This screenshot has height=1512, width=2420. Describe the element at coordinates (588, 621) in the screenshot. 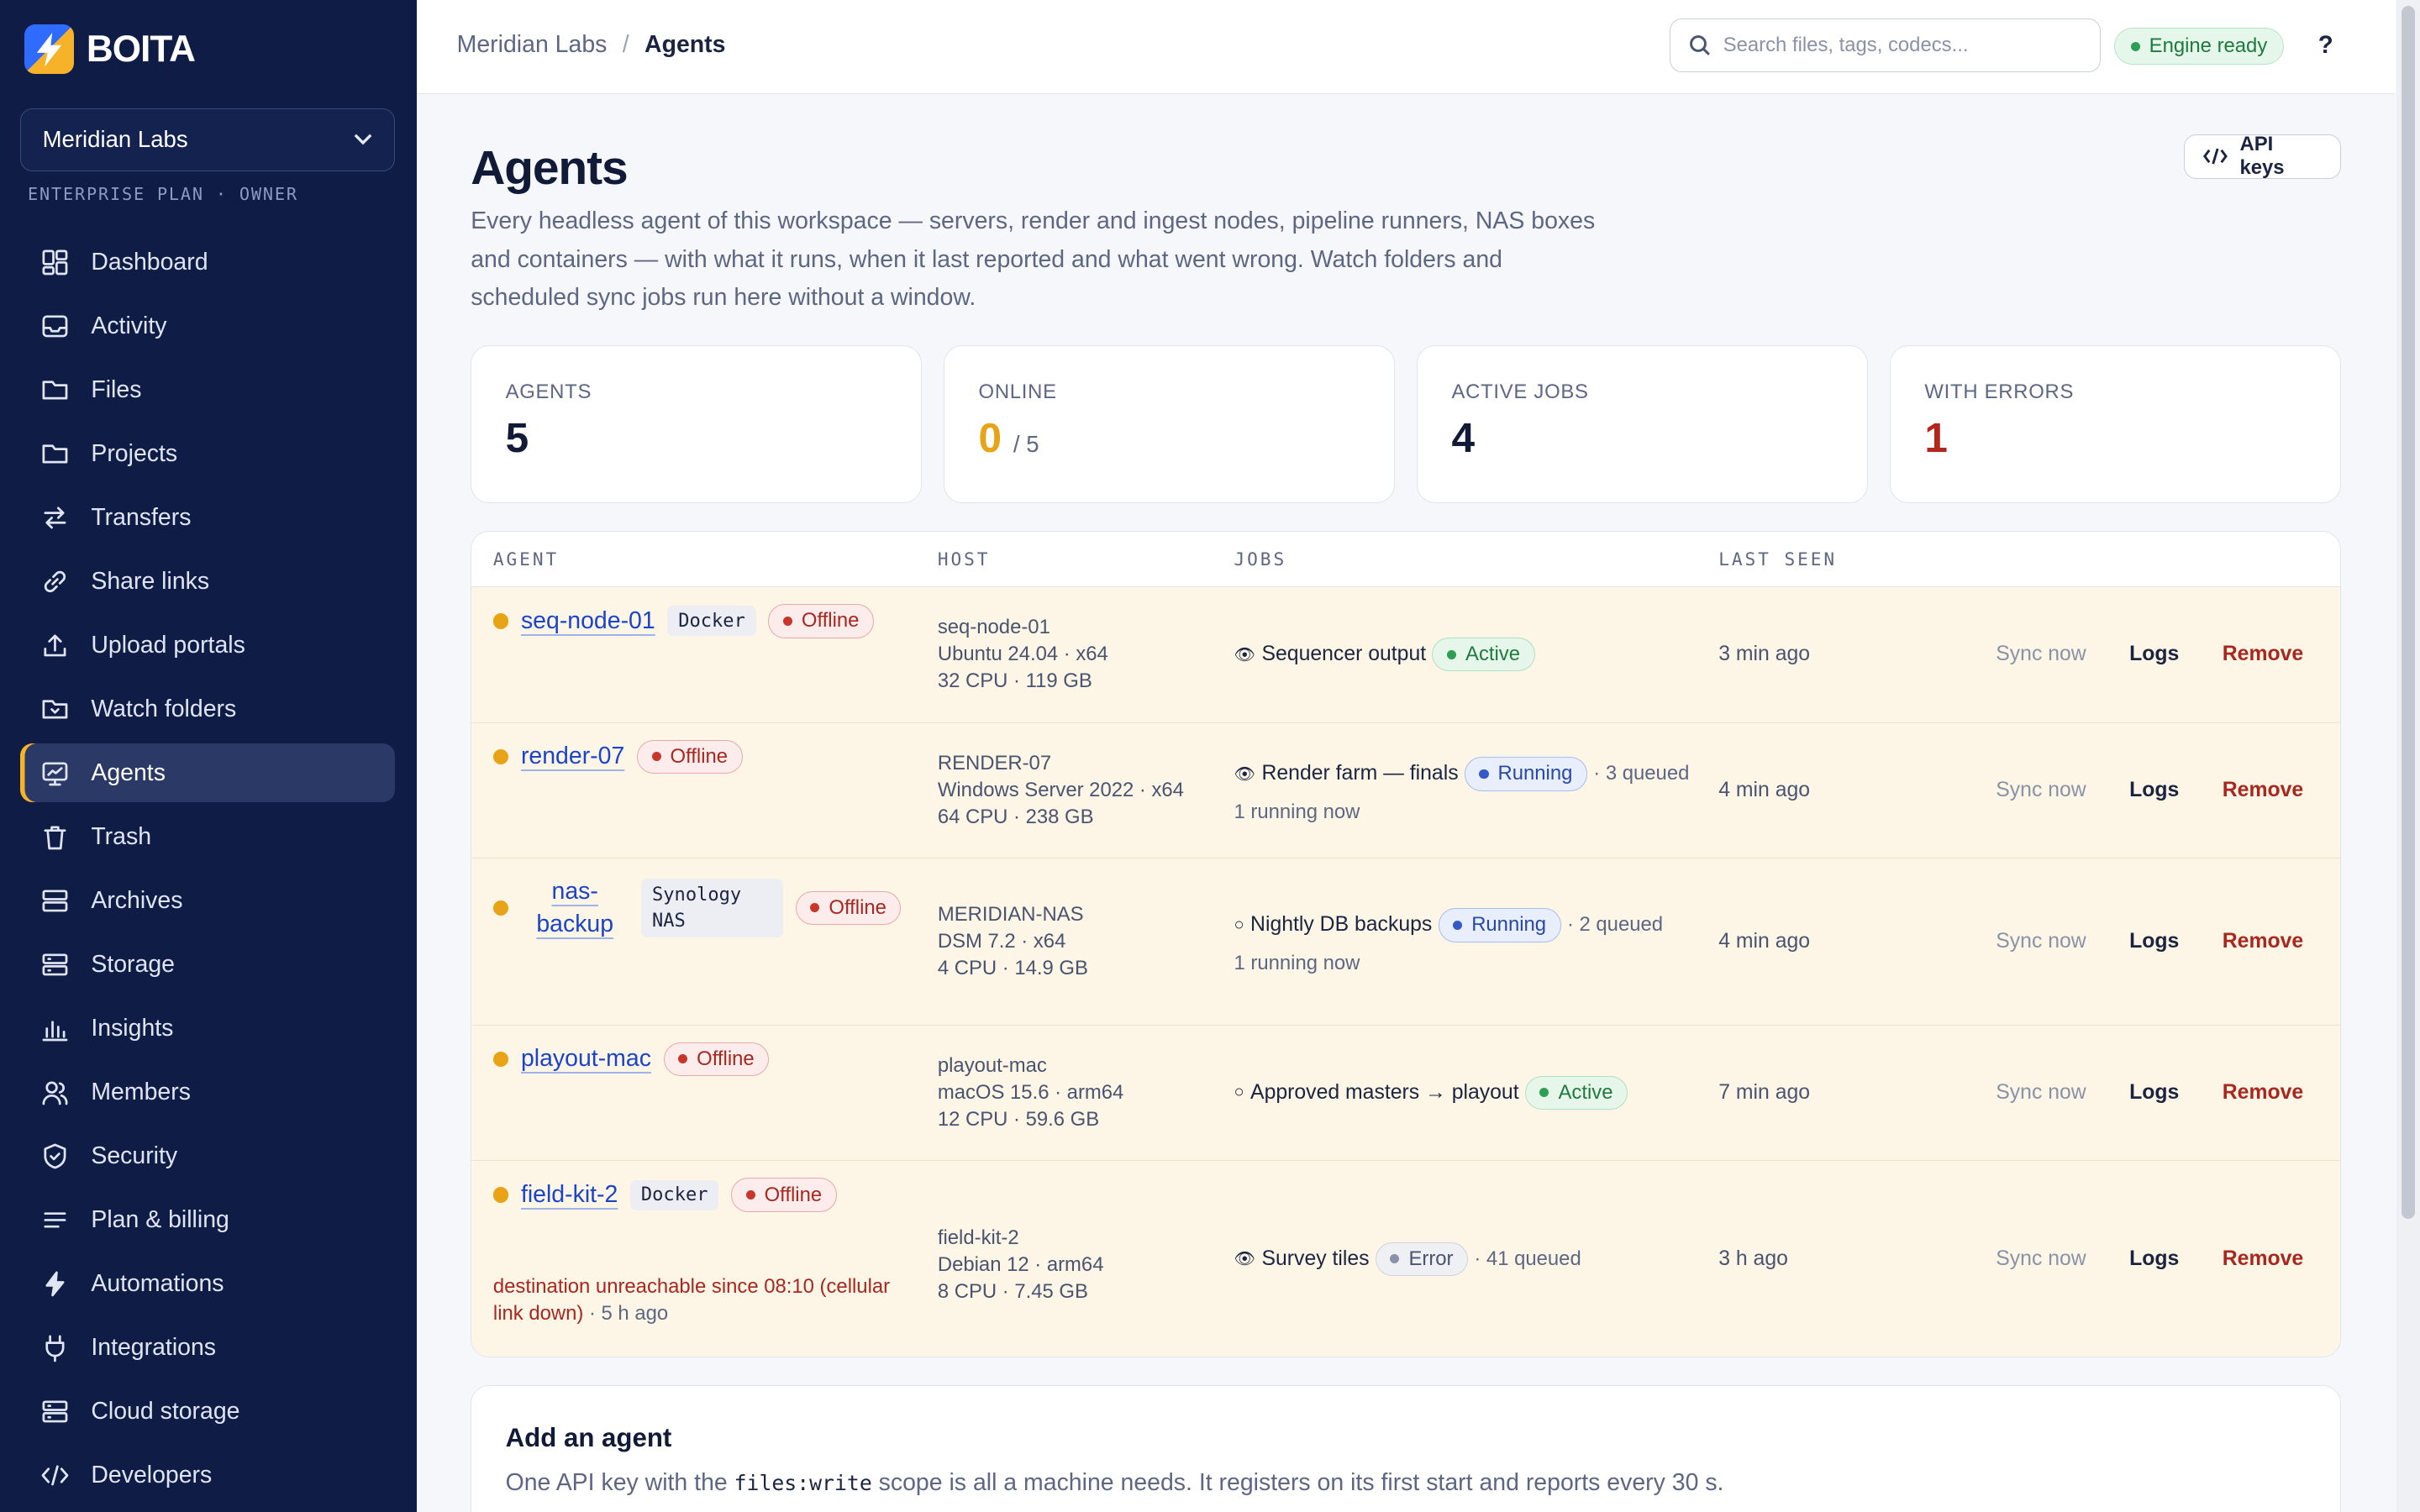

I see `agent-name-link: seq-node-01` at that location.